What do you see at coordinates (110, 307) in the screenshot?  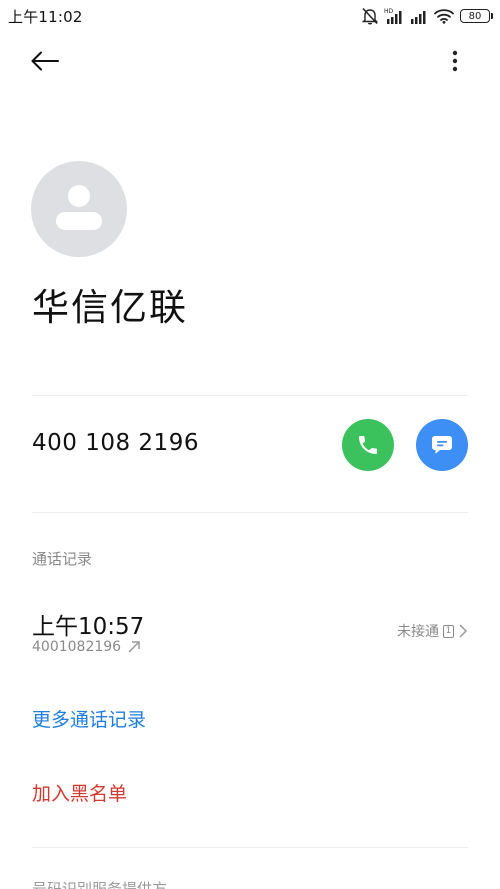 I see `contact-name: 华信亿联` at bounding box center [110, 307].